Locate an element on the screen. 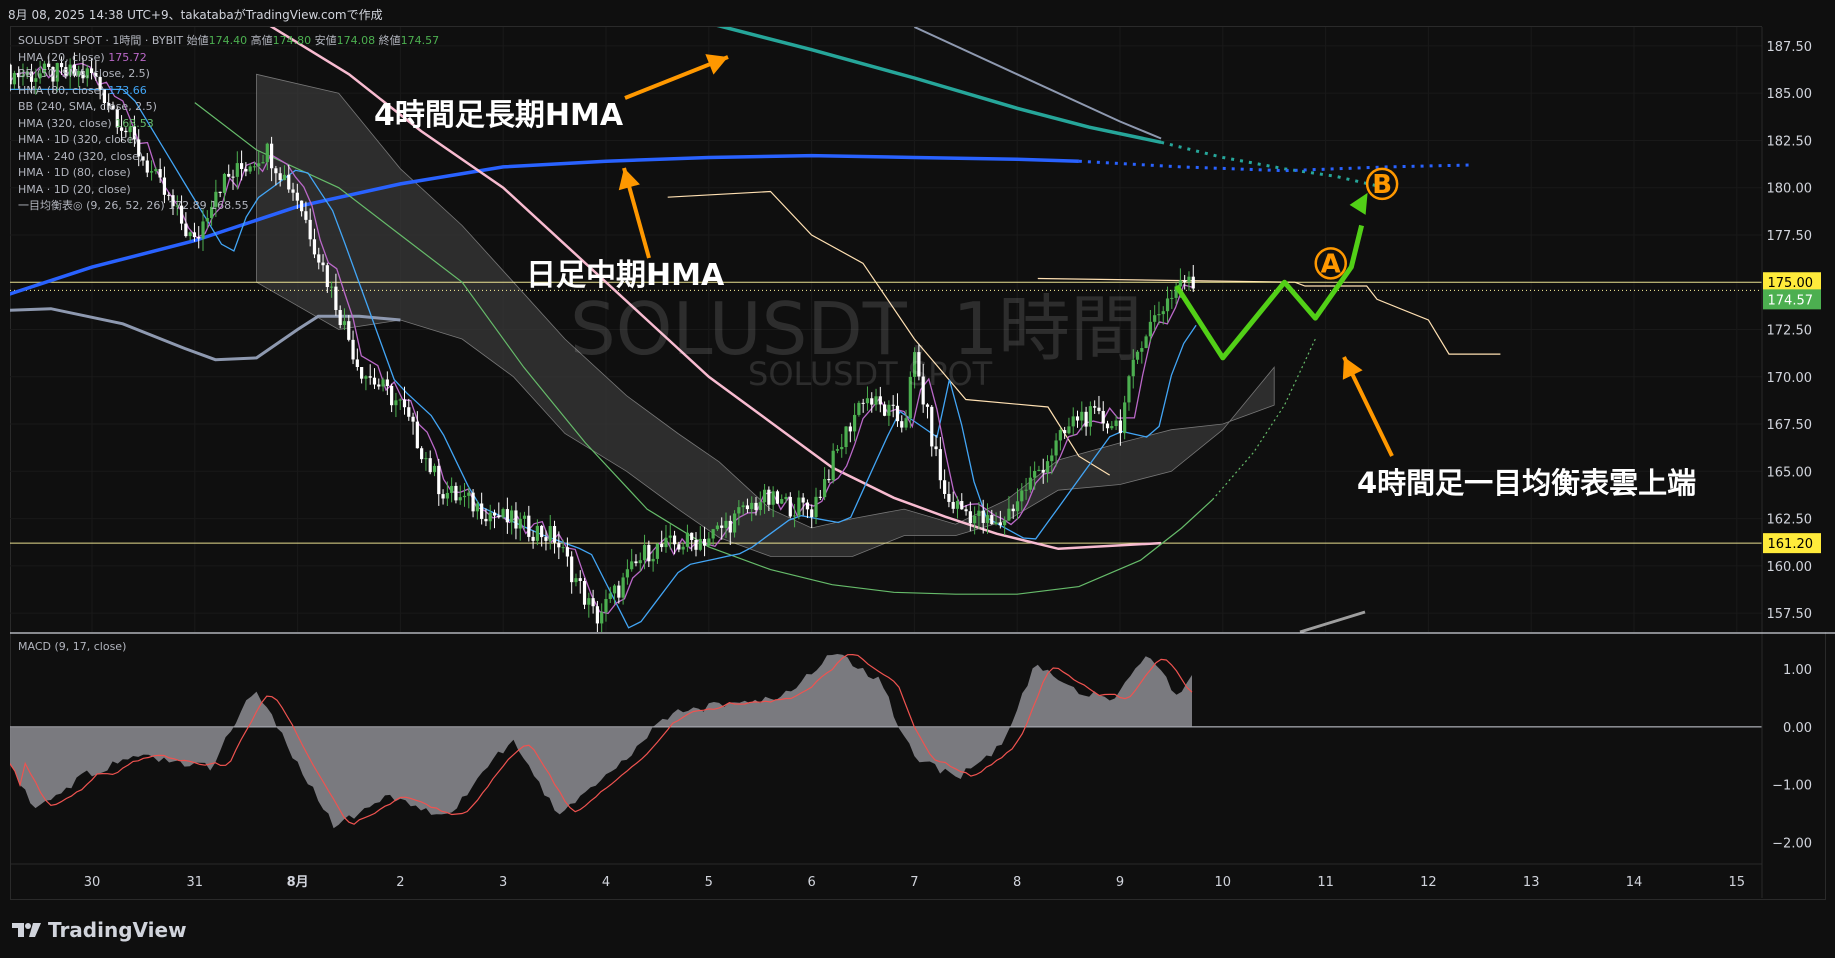  price-tick-label: 182.50 is located at coordinates (1790, 141).